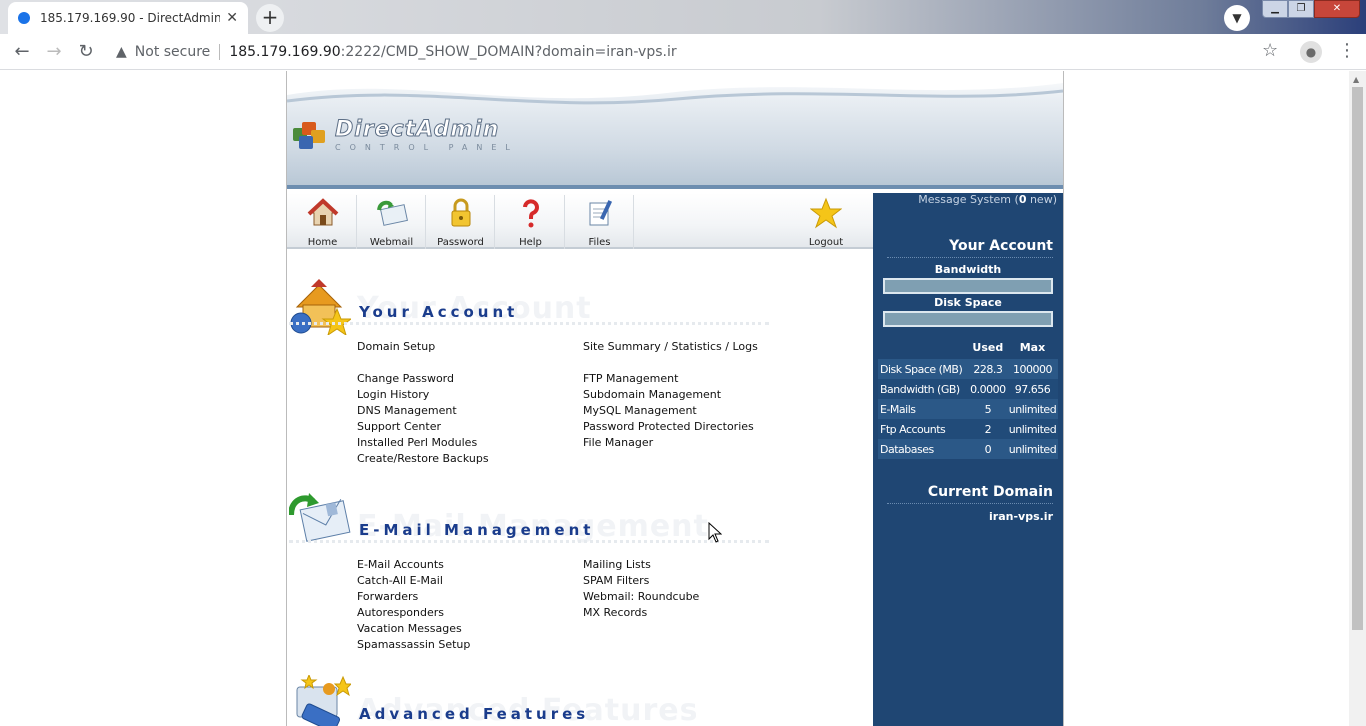  Describe the element at coordinates (423, 459) in the screenshot. I see `backups-link: Create/Restore Backups` at that location.